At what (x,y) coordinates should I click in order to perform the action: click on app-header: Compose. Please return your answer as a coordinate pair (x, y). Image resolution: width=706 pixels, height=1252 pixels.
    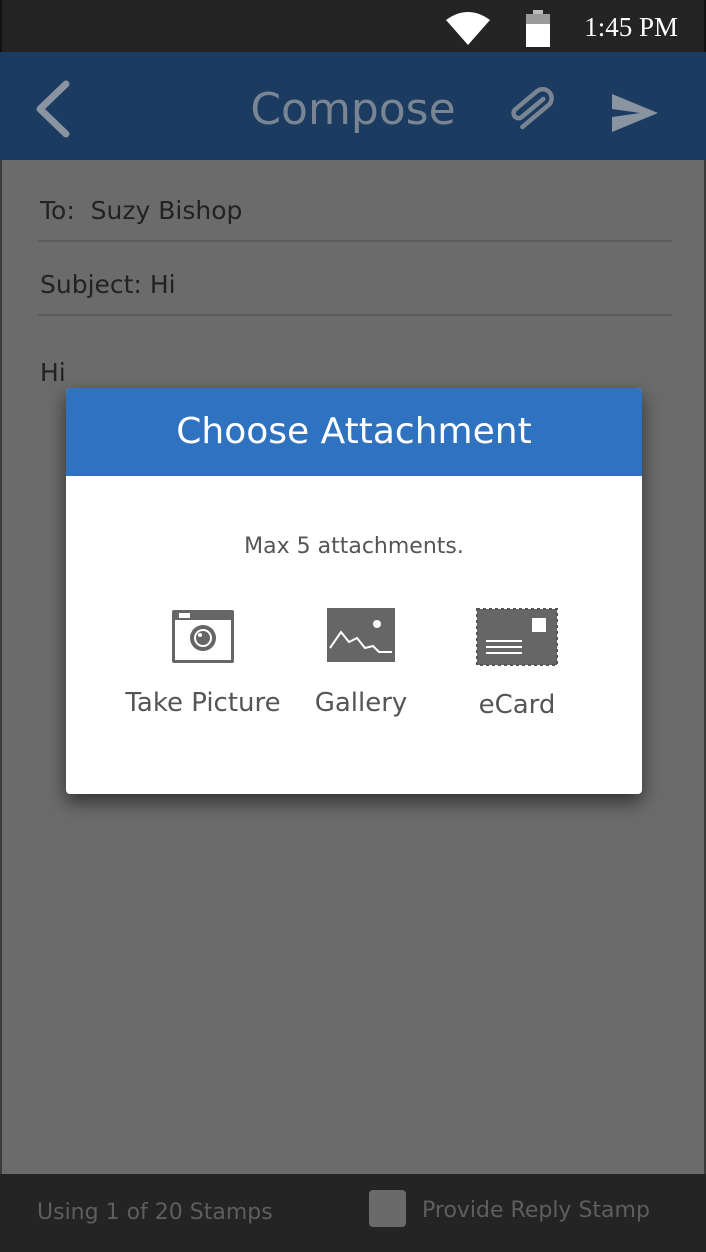
    Looking at the image, I should click on (353, 106).